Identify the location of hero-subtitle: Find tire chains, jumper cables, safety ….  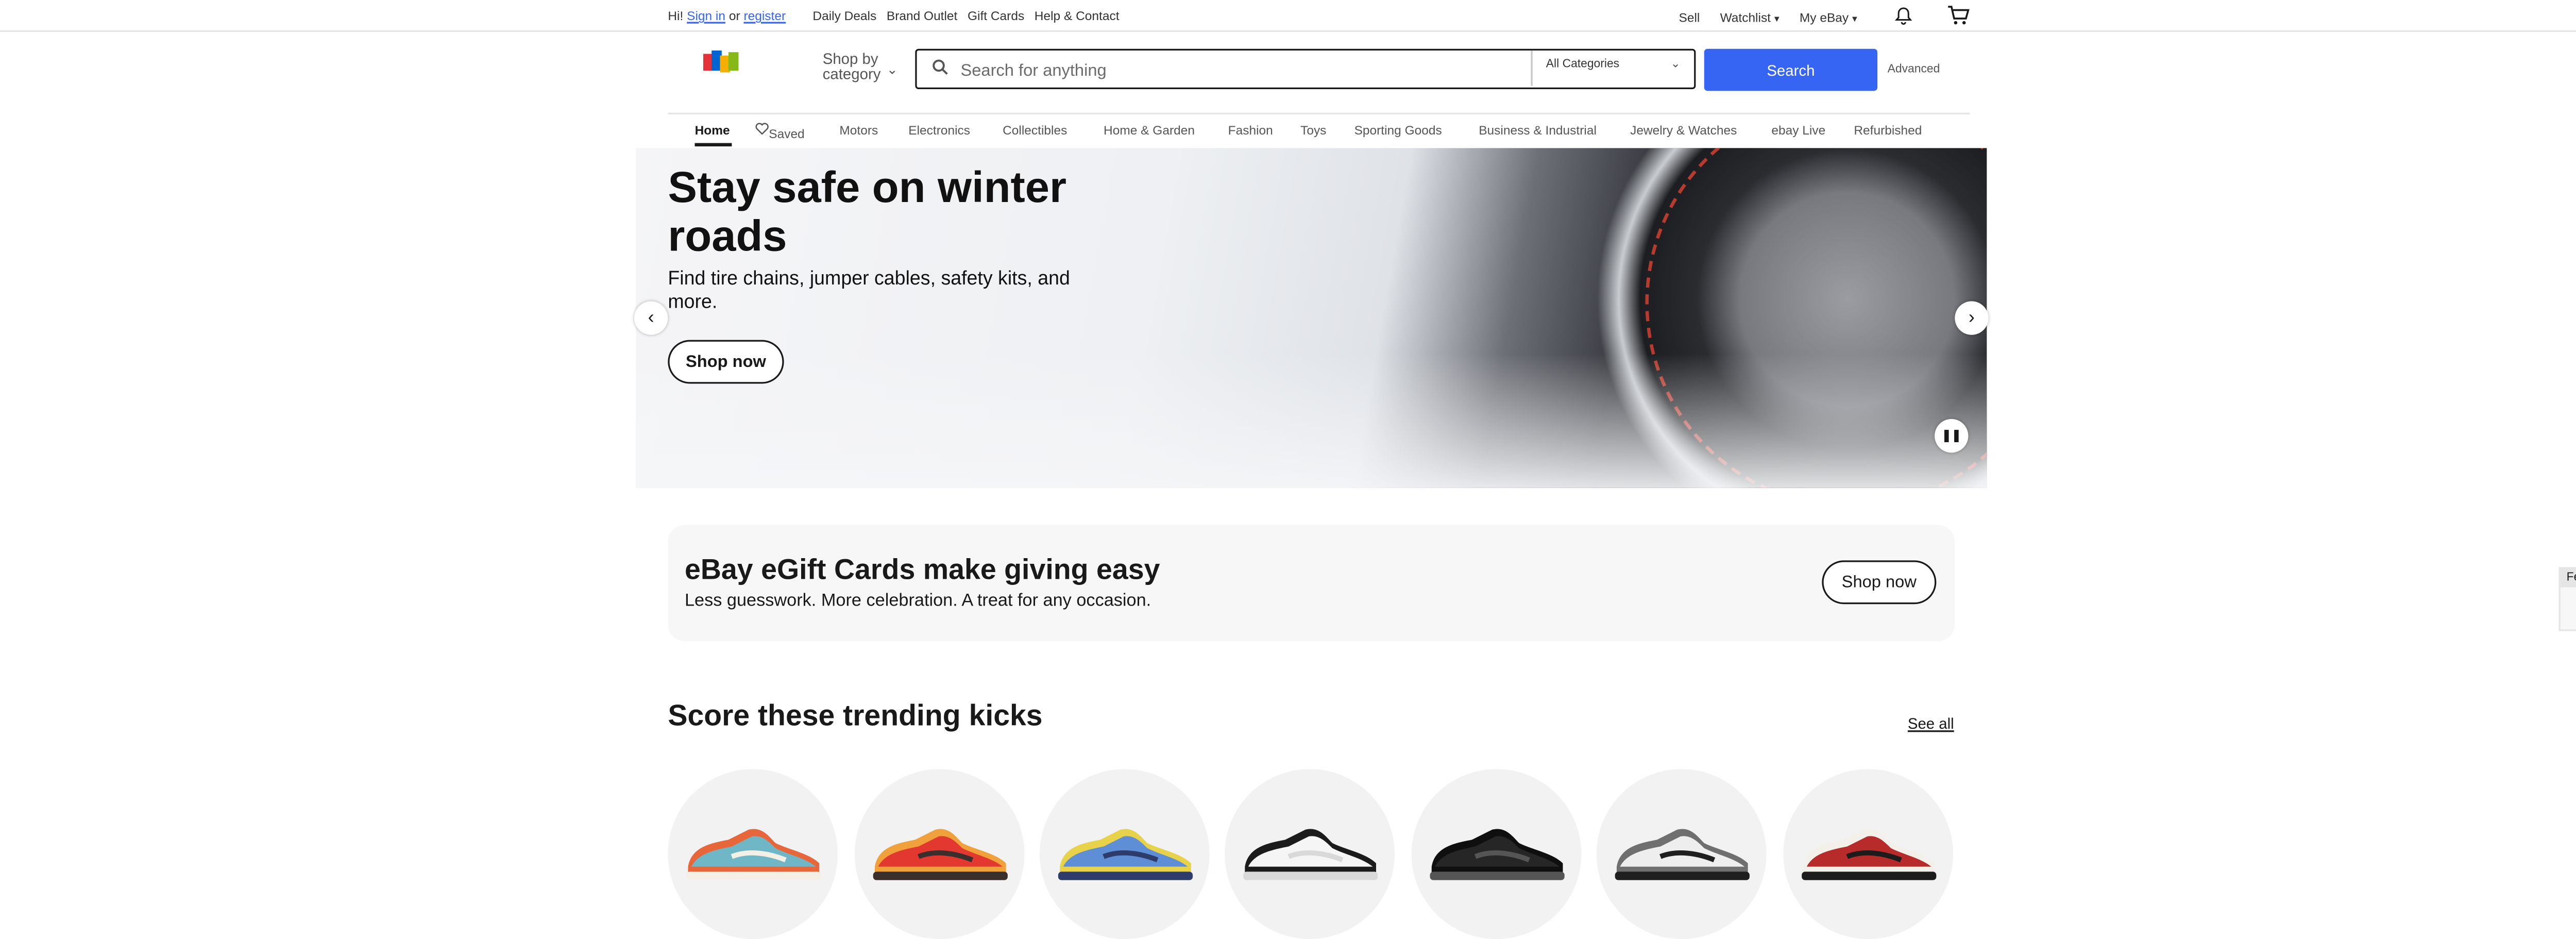
(869, 291).